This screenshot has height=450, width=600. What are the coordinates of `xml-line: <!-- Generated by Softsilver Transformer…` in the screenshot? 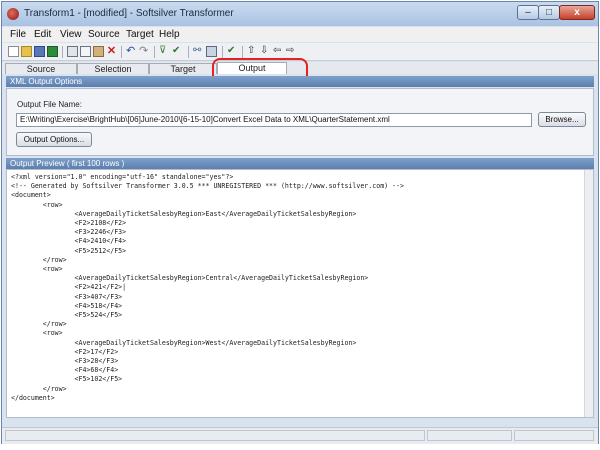 It's located at (208, 186).